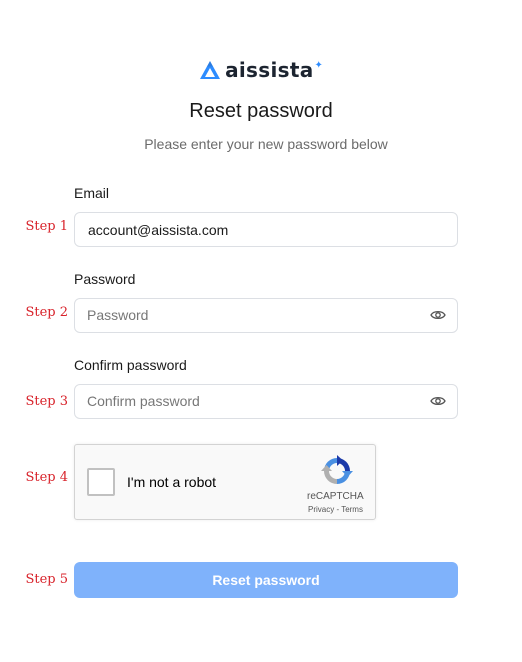  What do you see at coordinates (335, 496) in the screenshot?
I see `recaptcha-brand: reCAPTCHA` at bounding box center [335, 496].